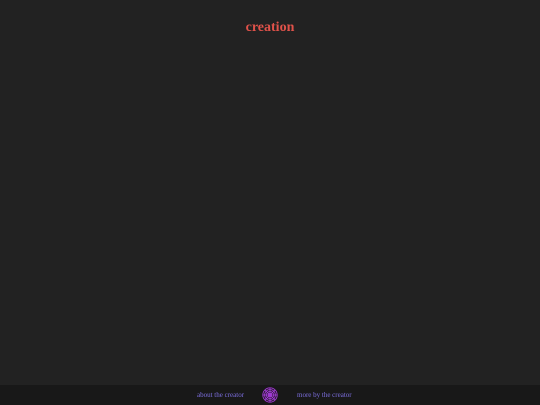 The height and width of the screenshot is (405, 540). I want to click on about-creator-link: about the creator, so click(220, 395).